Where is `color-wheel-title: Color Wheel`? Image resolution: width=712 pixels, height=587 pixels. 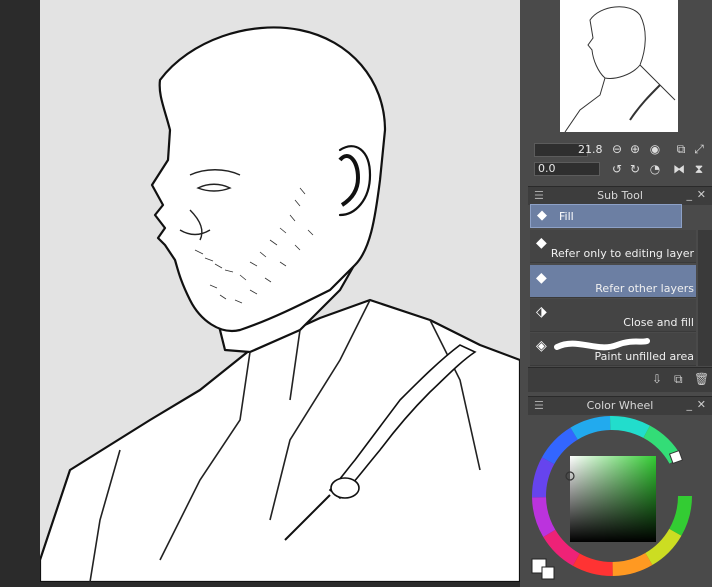
color-wheel-title: Color Wheel is located at coordinates (620, 405).